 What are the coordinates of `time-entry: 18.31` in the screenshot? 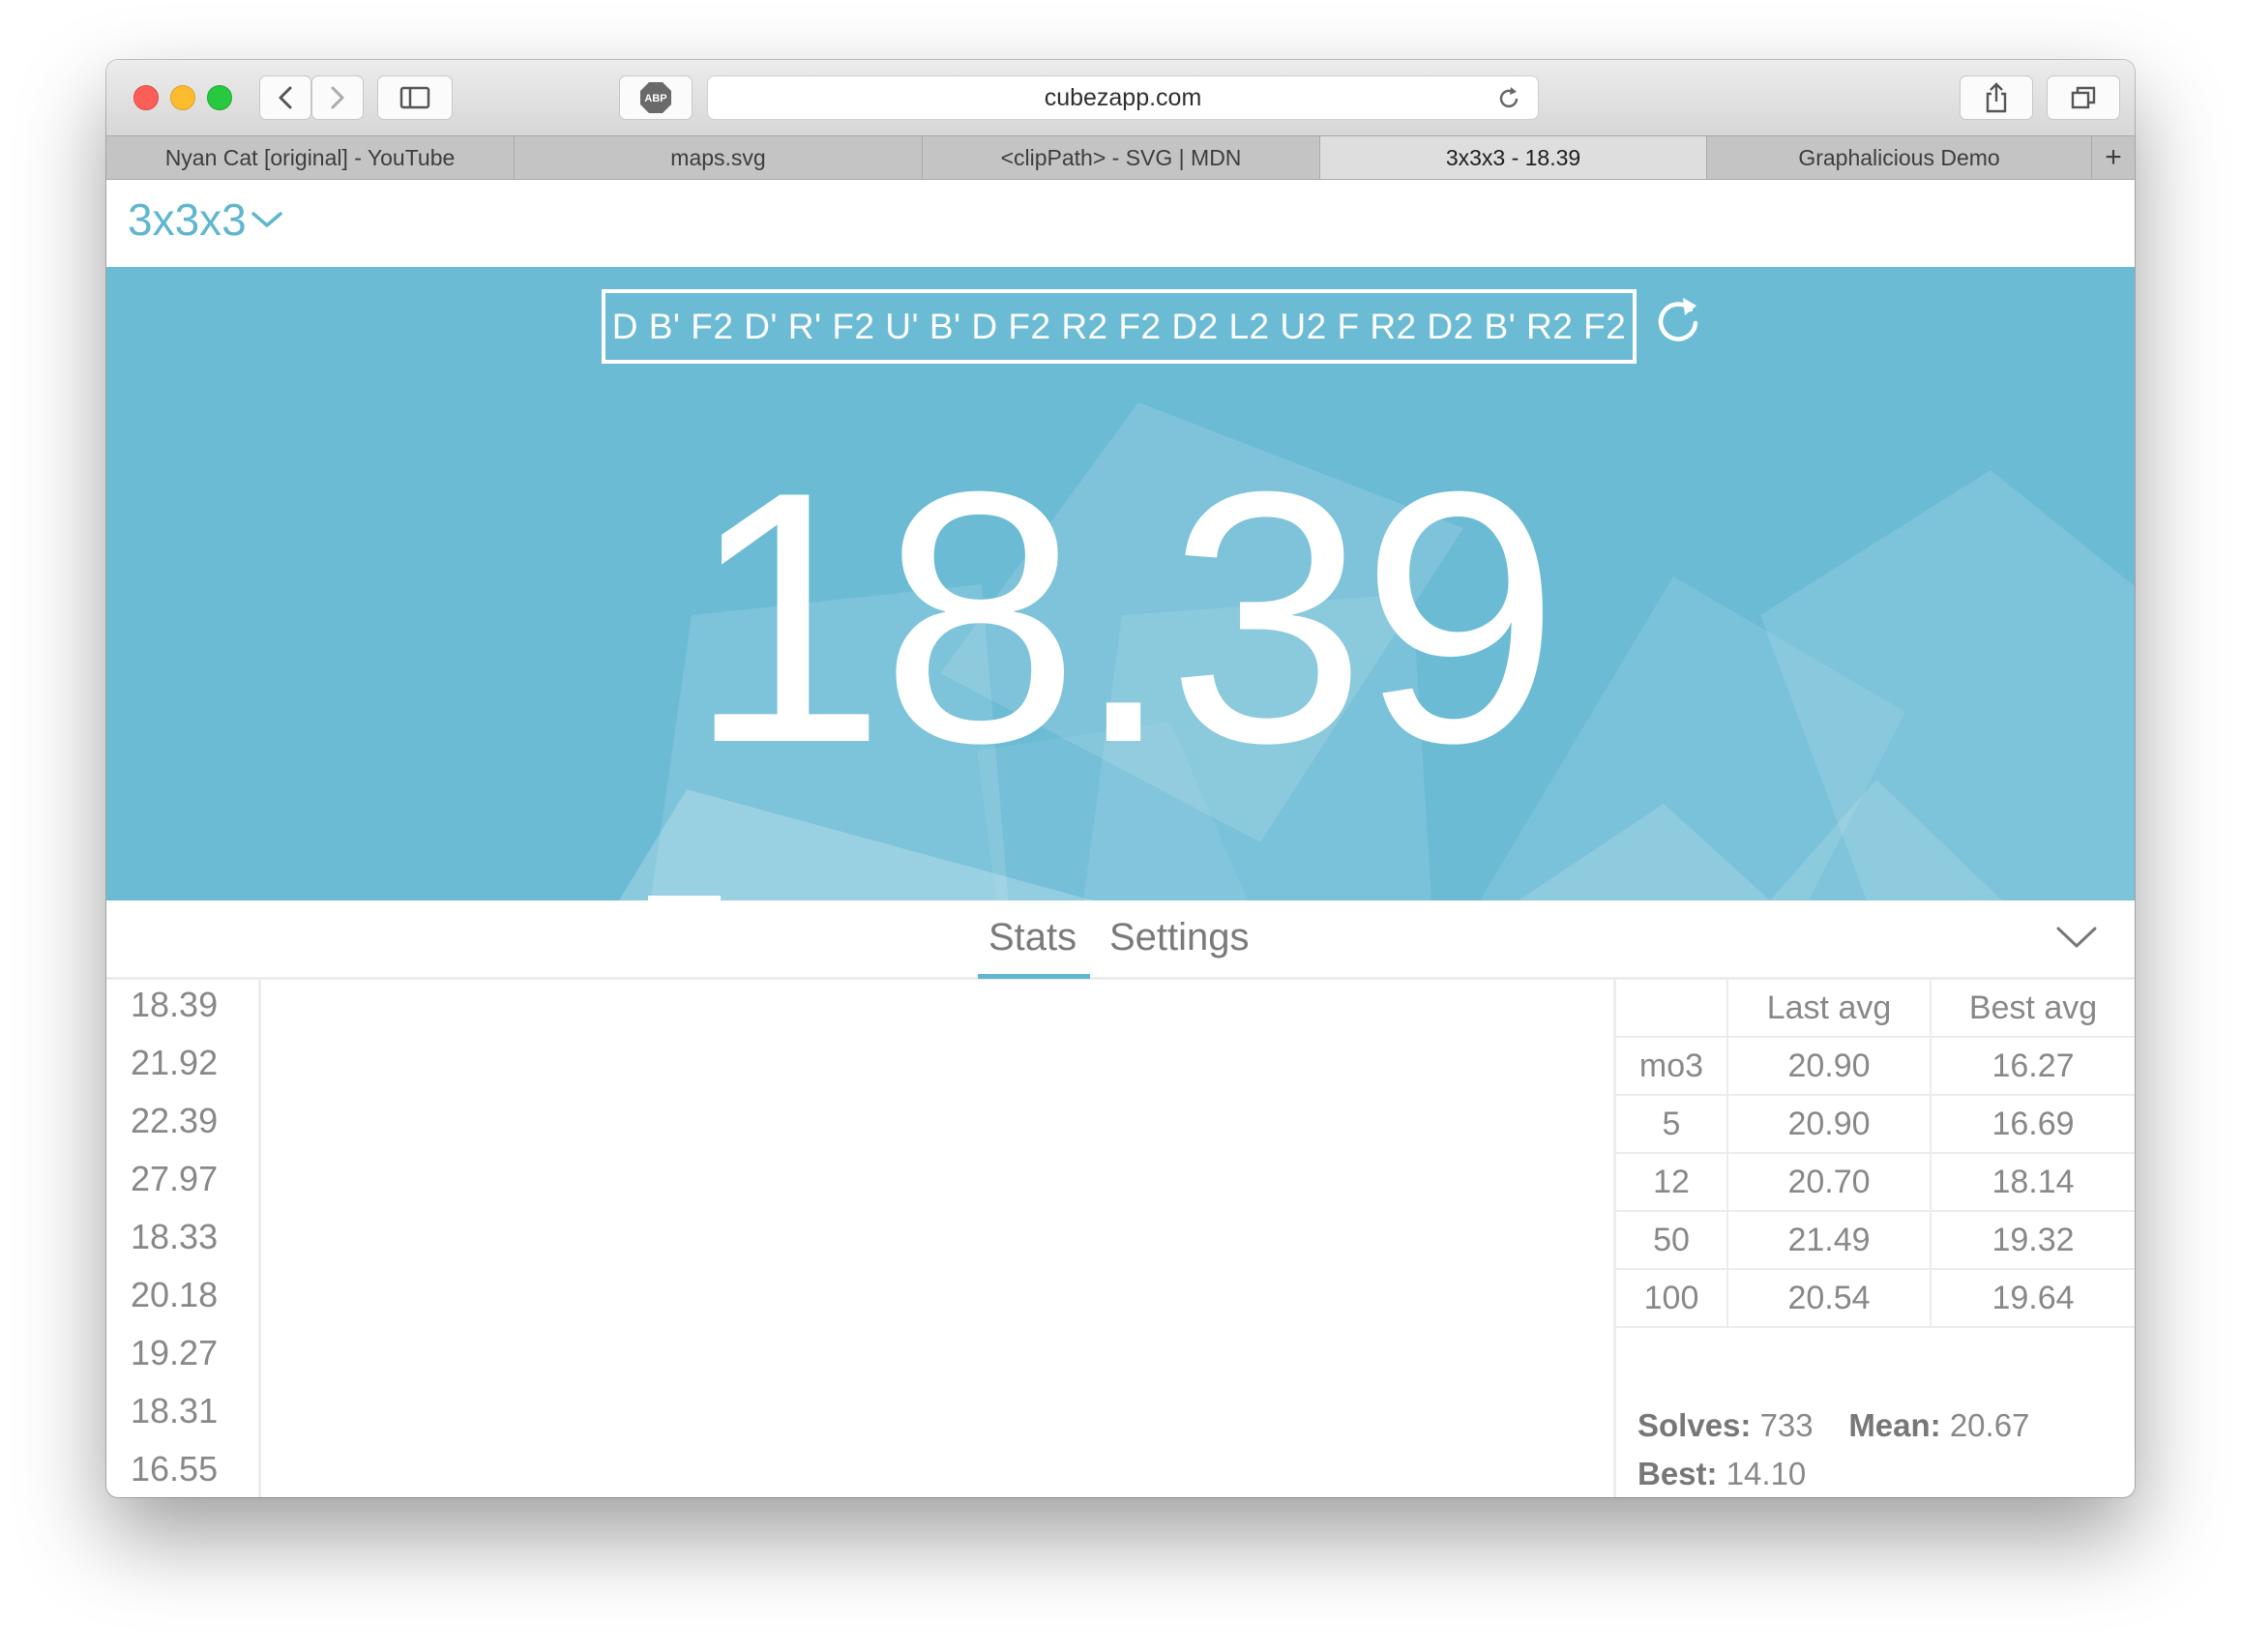 It's located at (174, 1411).